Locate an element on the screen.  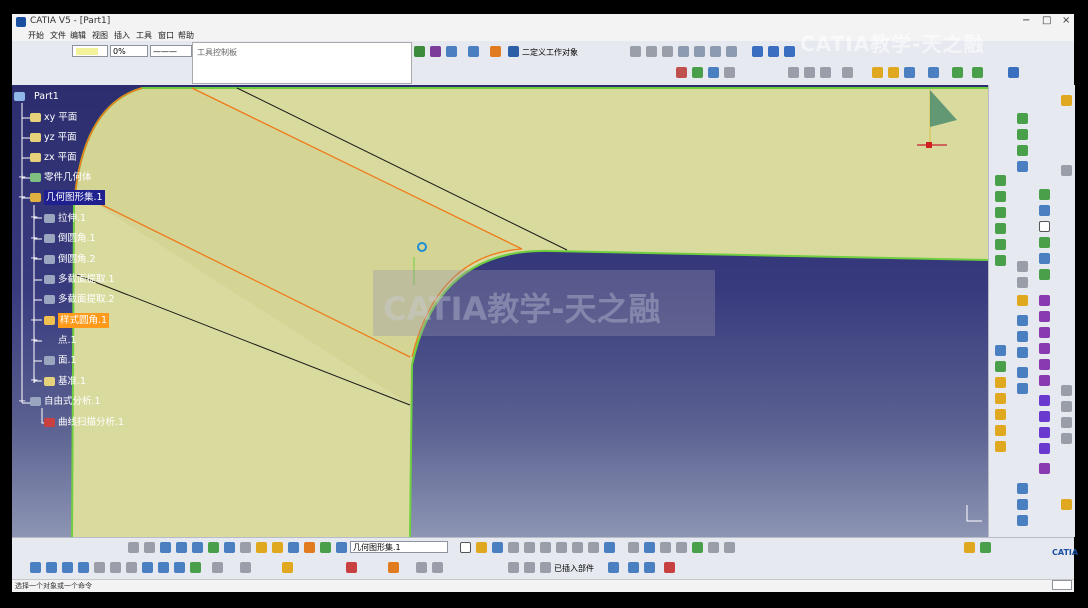
menu-file: 文件 is located at coordinates (58, 35).